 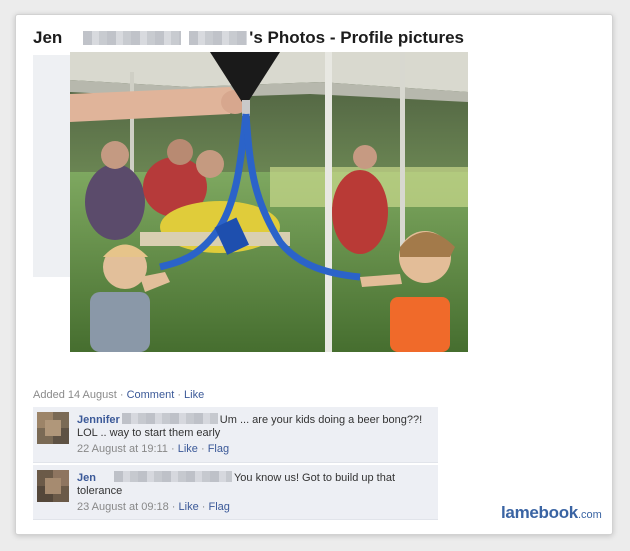 I want to click on comment-text: You know us! Got to build up that, so click(x=314, y=478).